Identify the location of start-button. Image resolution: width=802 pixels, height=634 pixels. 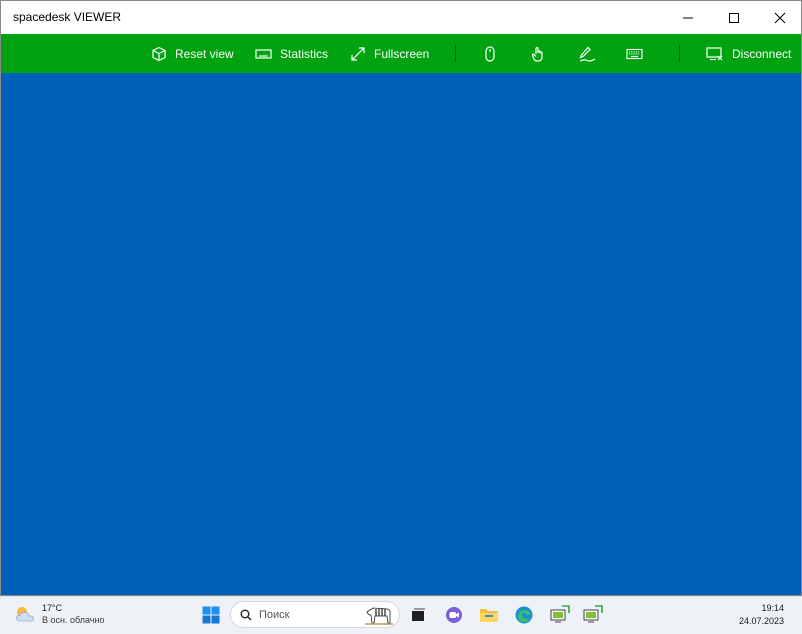
(211, 615).